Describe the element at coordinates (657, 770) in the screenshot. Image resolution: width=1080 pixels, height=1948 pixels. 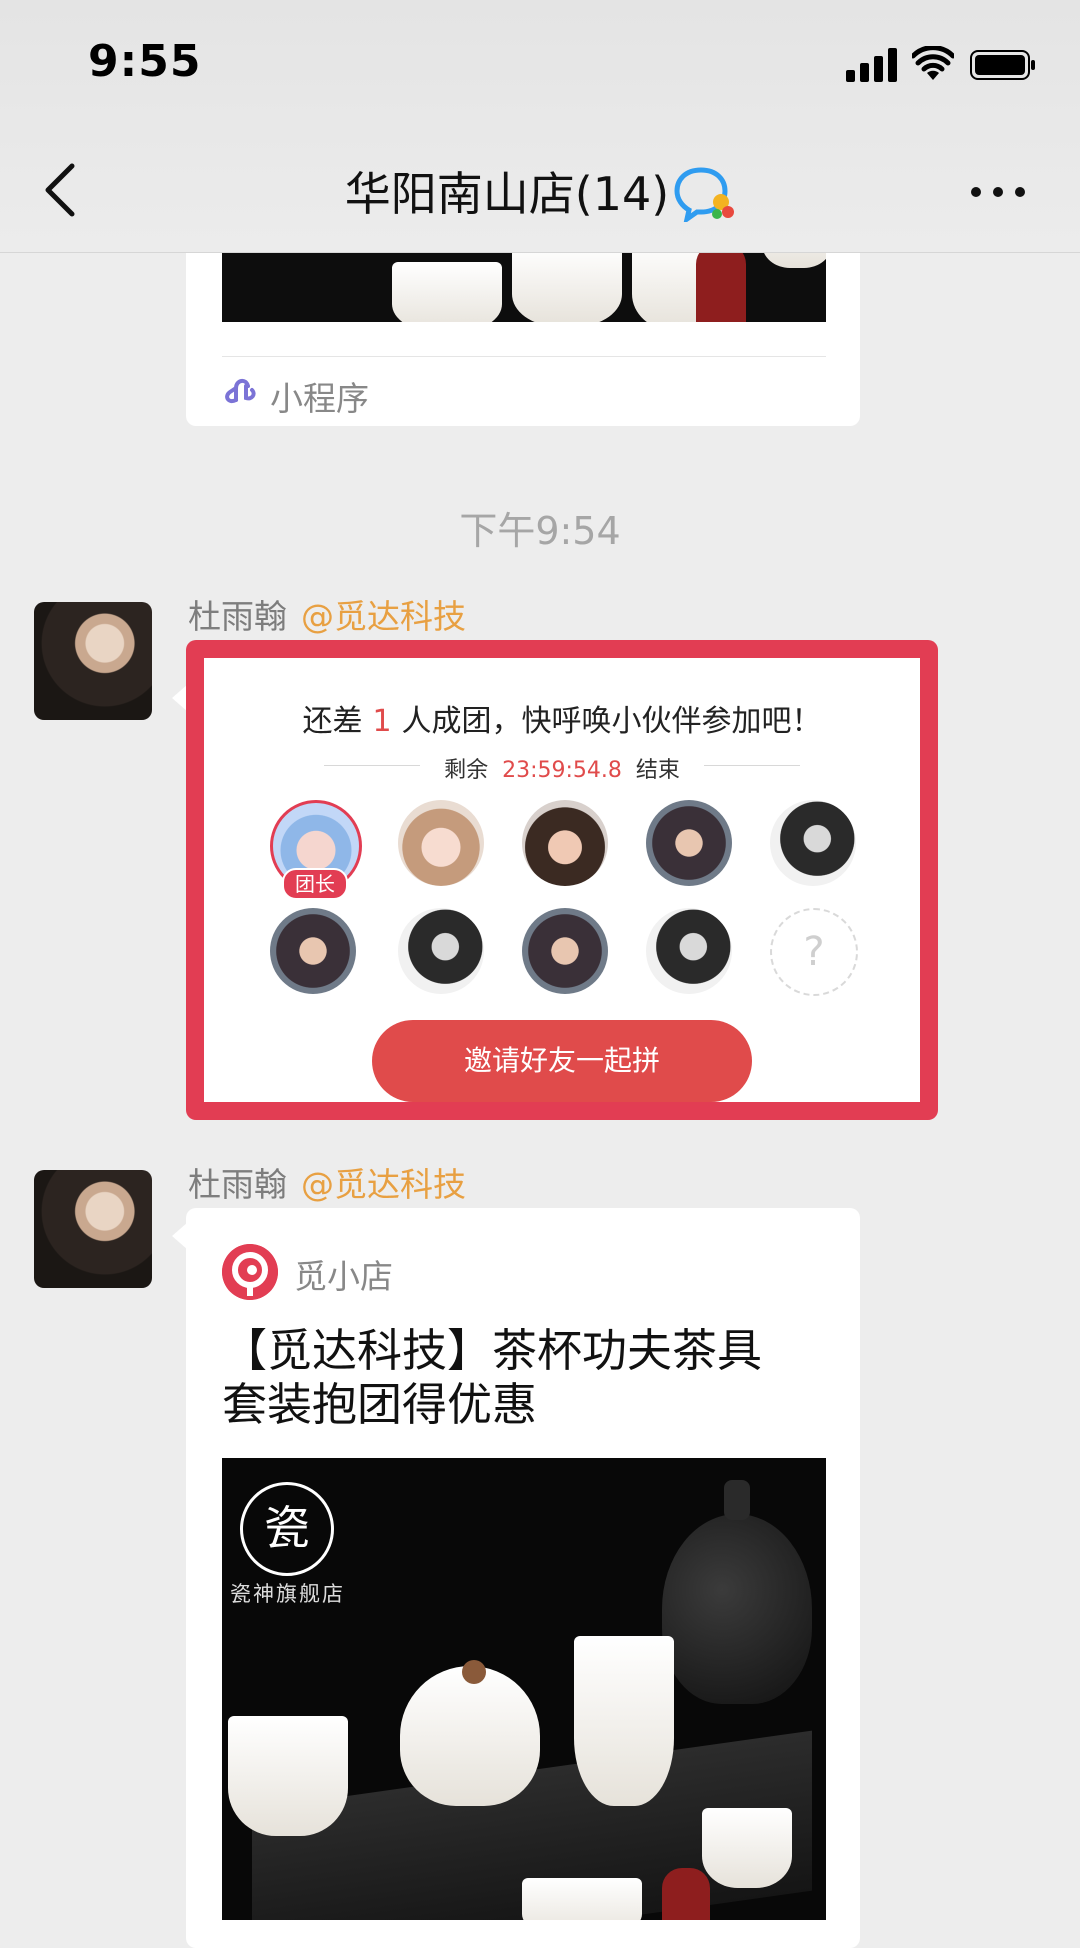
I see `timer-post: 结束` at that location.